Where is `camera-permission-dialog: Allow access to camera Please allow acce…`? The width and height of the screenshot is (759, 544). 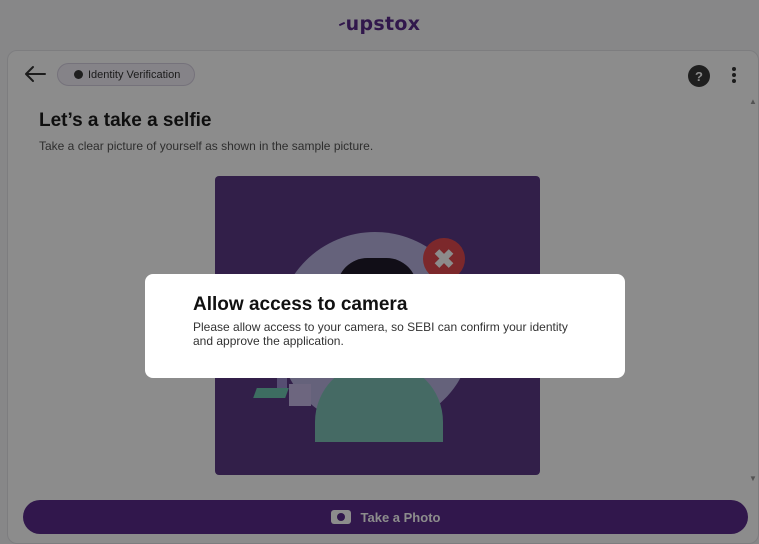 camera-permission-dialog: Allow access to camera Please allow acce… is located at coordinates (385, 326).